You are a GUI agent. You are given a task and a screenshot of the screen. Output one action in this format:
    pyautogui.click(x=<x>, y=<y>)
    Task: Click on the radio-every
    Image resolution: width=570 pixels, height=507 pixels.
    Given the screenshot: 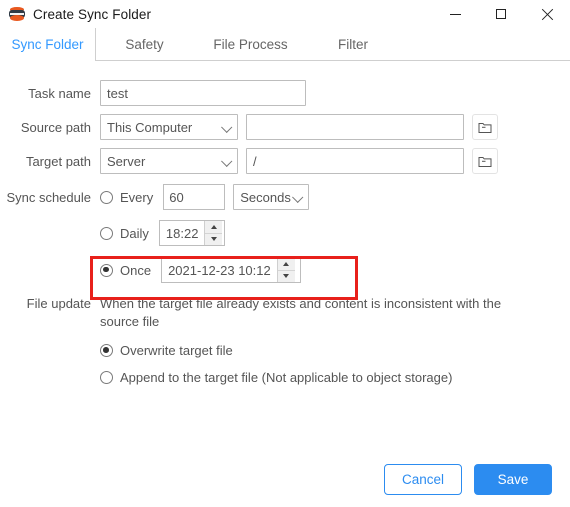 What is the action you would take?
    pyautogui.click(x=106, y=197)
    